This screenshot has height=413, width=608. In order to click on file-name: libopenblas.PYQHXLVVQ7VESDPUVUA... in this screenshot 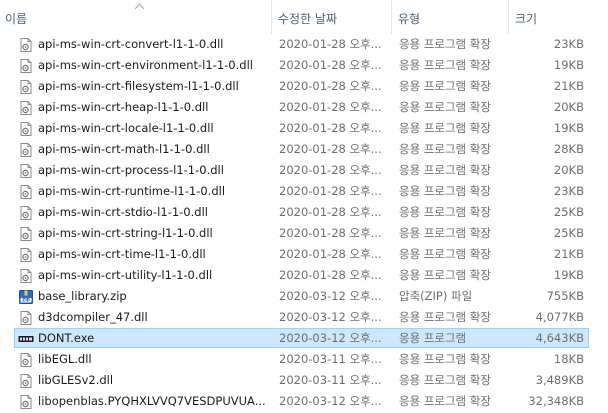, I will do `click(152, 401)`.